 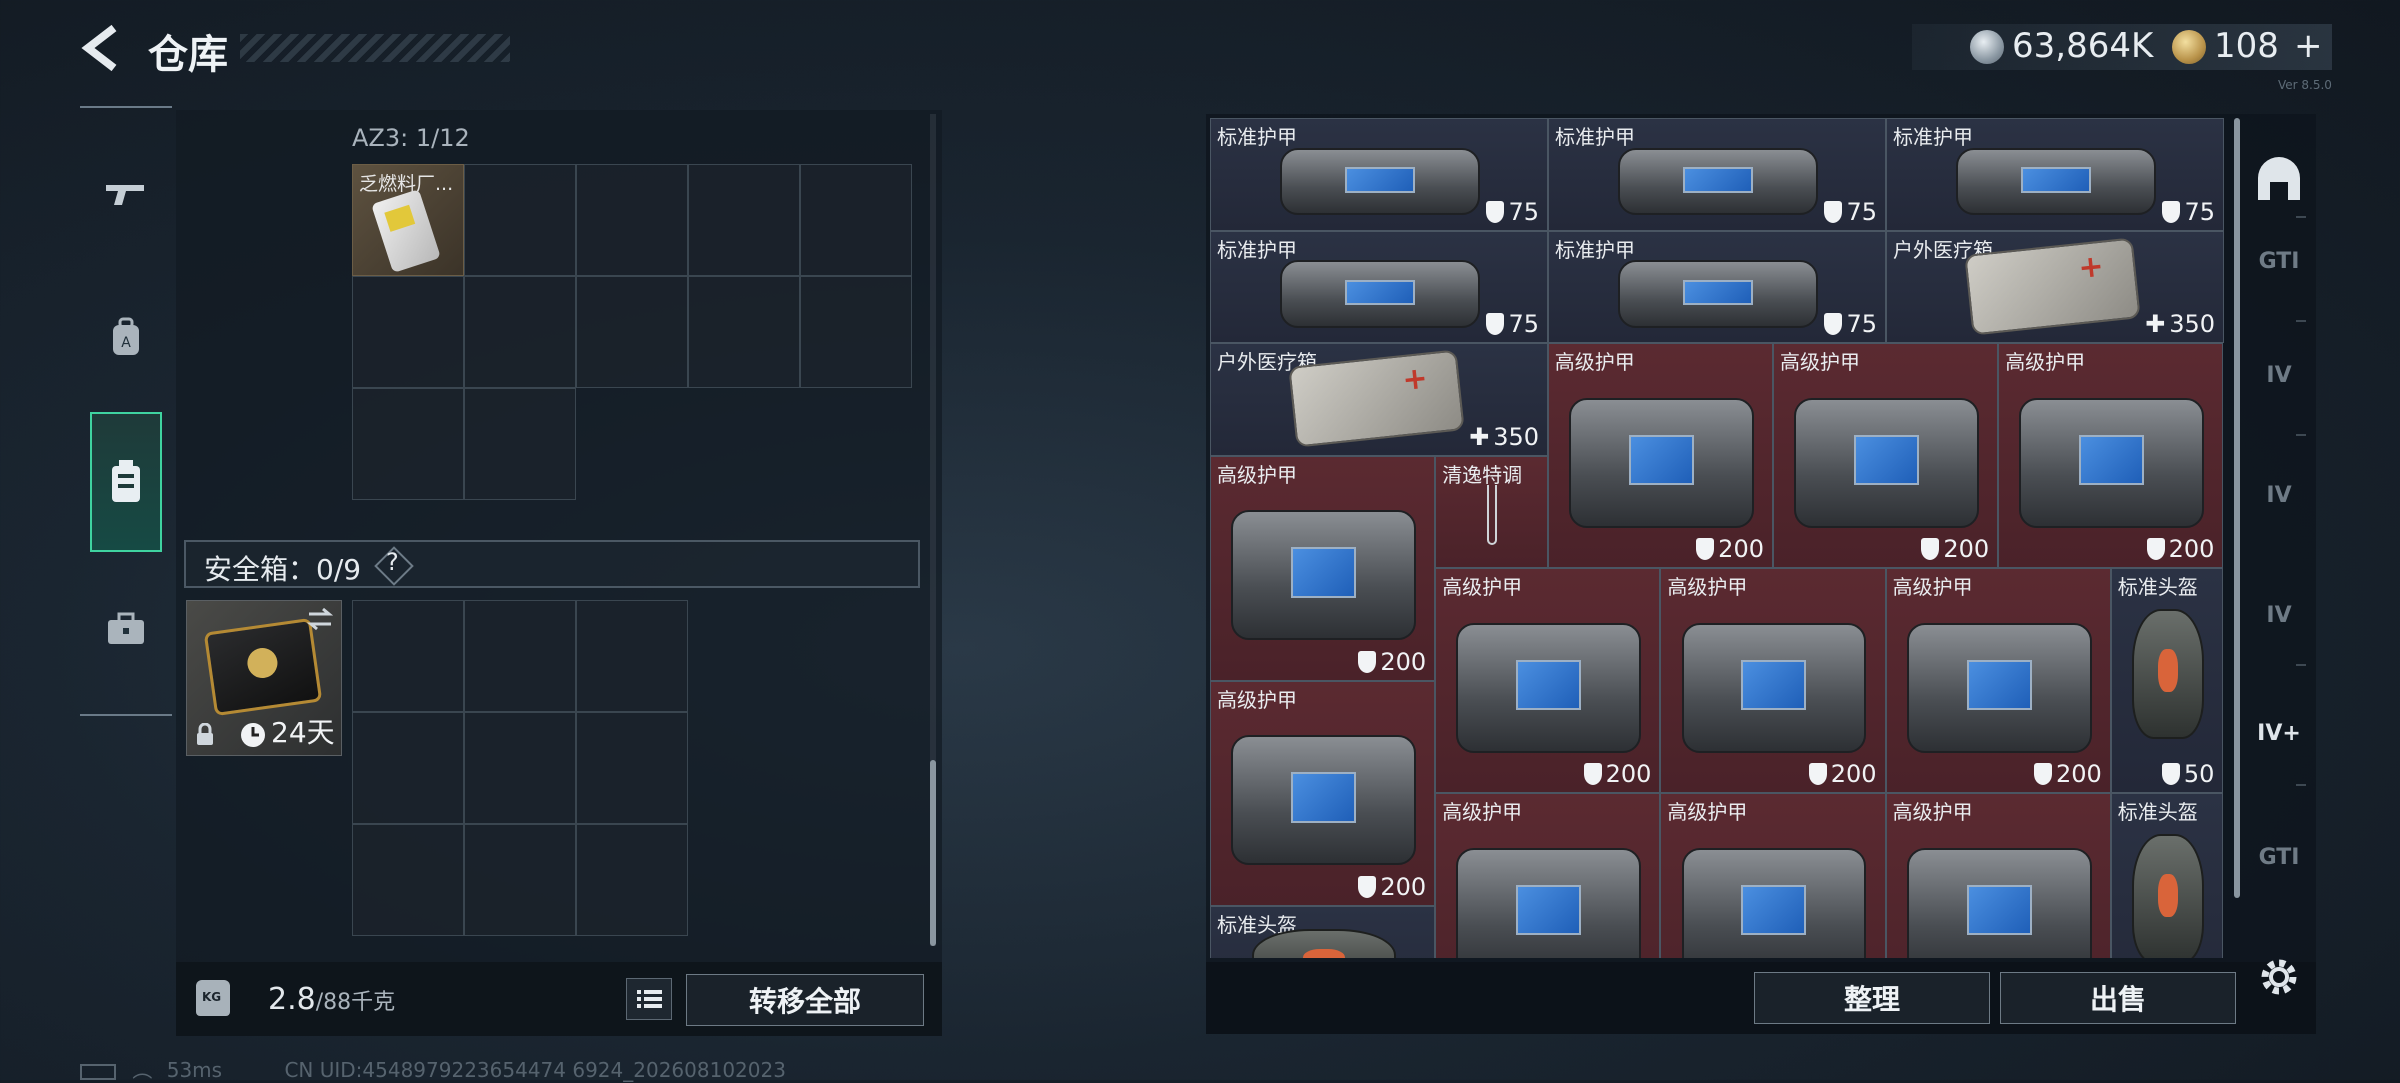 What do you see at coordinates (2279, 261) in the screenshot?
I see `gti-icon: GTI` at bounding box center [2279, 261].